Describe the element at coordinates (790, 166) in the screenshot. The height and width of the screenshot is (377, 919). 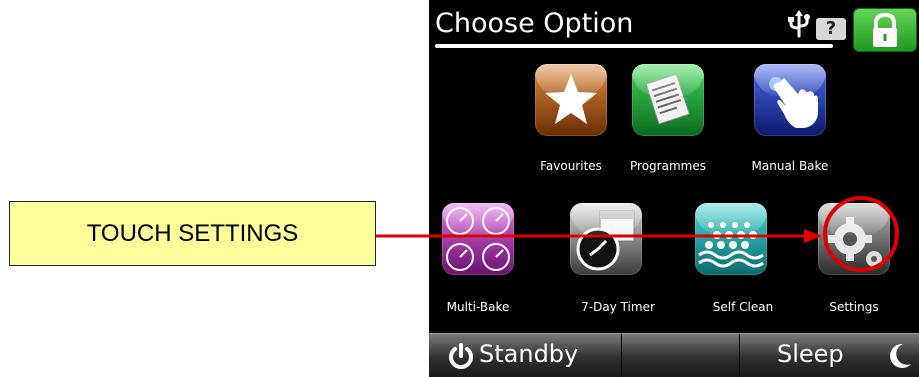
I see `manual-bake-label: Manual Bake` at that location.